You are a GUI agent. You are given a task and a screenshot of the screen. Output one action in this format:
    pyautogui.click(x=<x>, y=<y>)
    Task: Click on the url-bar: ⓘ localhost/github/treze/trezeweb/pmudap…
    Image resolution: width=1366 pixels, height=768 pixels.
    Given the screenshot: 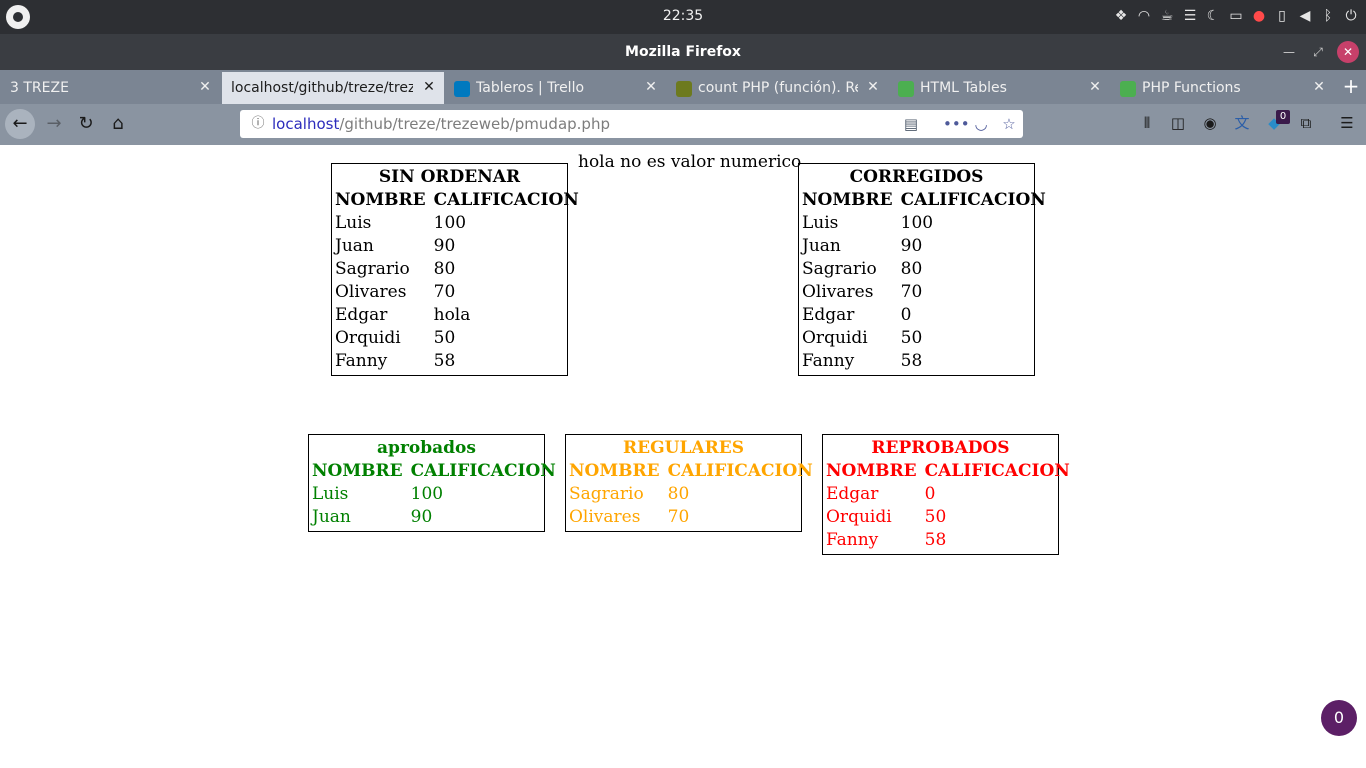 What is the action you would take?
    pyautogui.click(x=631, y=124)
    